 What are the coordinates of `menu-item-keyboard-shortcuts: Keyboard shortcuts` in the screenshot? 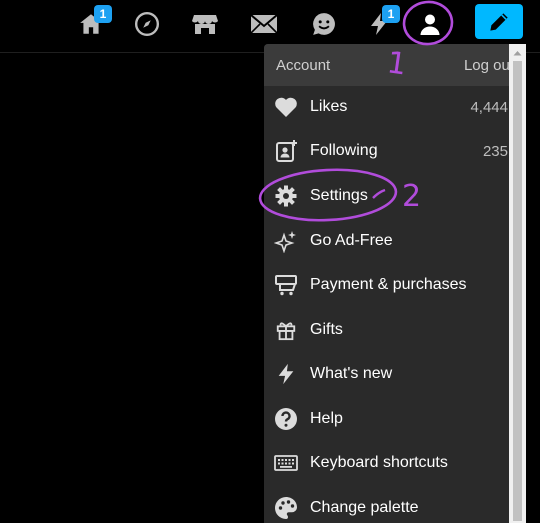 It's located at (388, 463).